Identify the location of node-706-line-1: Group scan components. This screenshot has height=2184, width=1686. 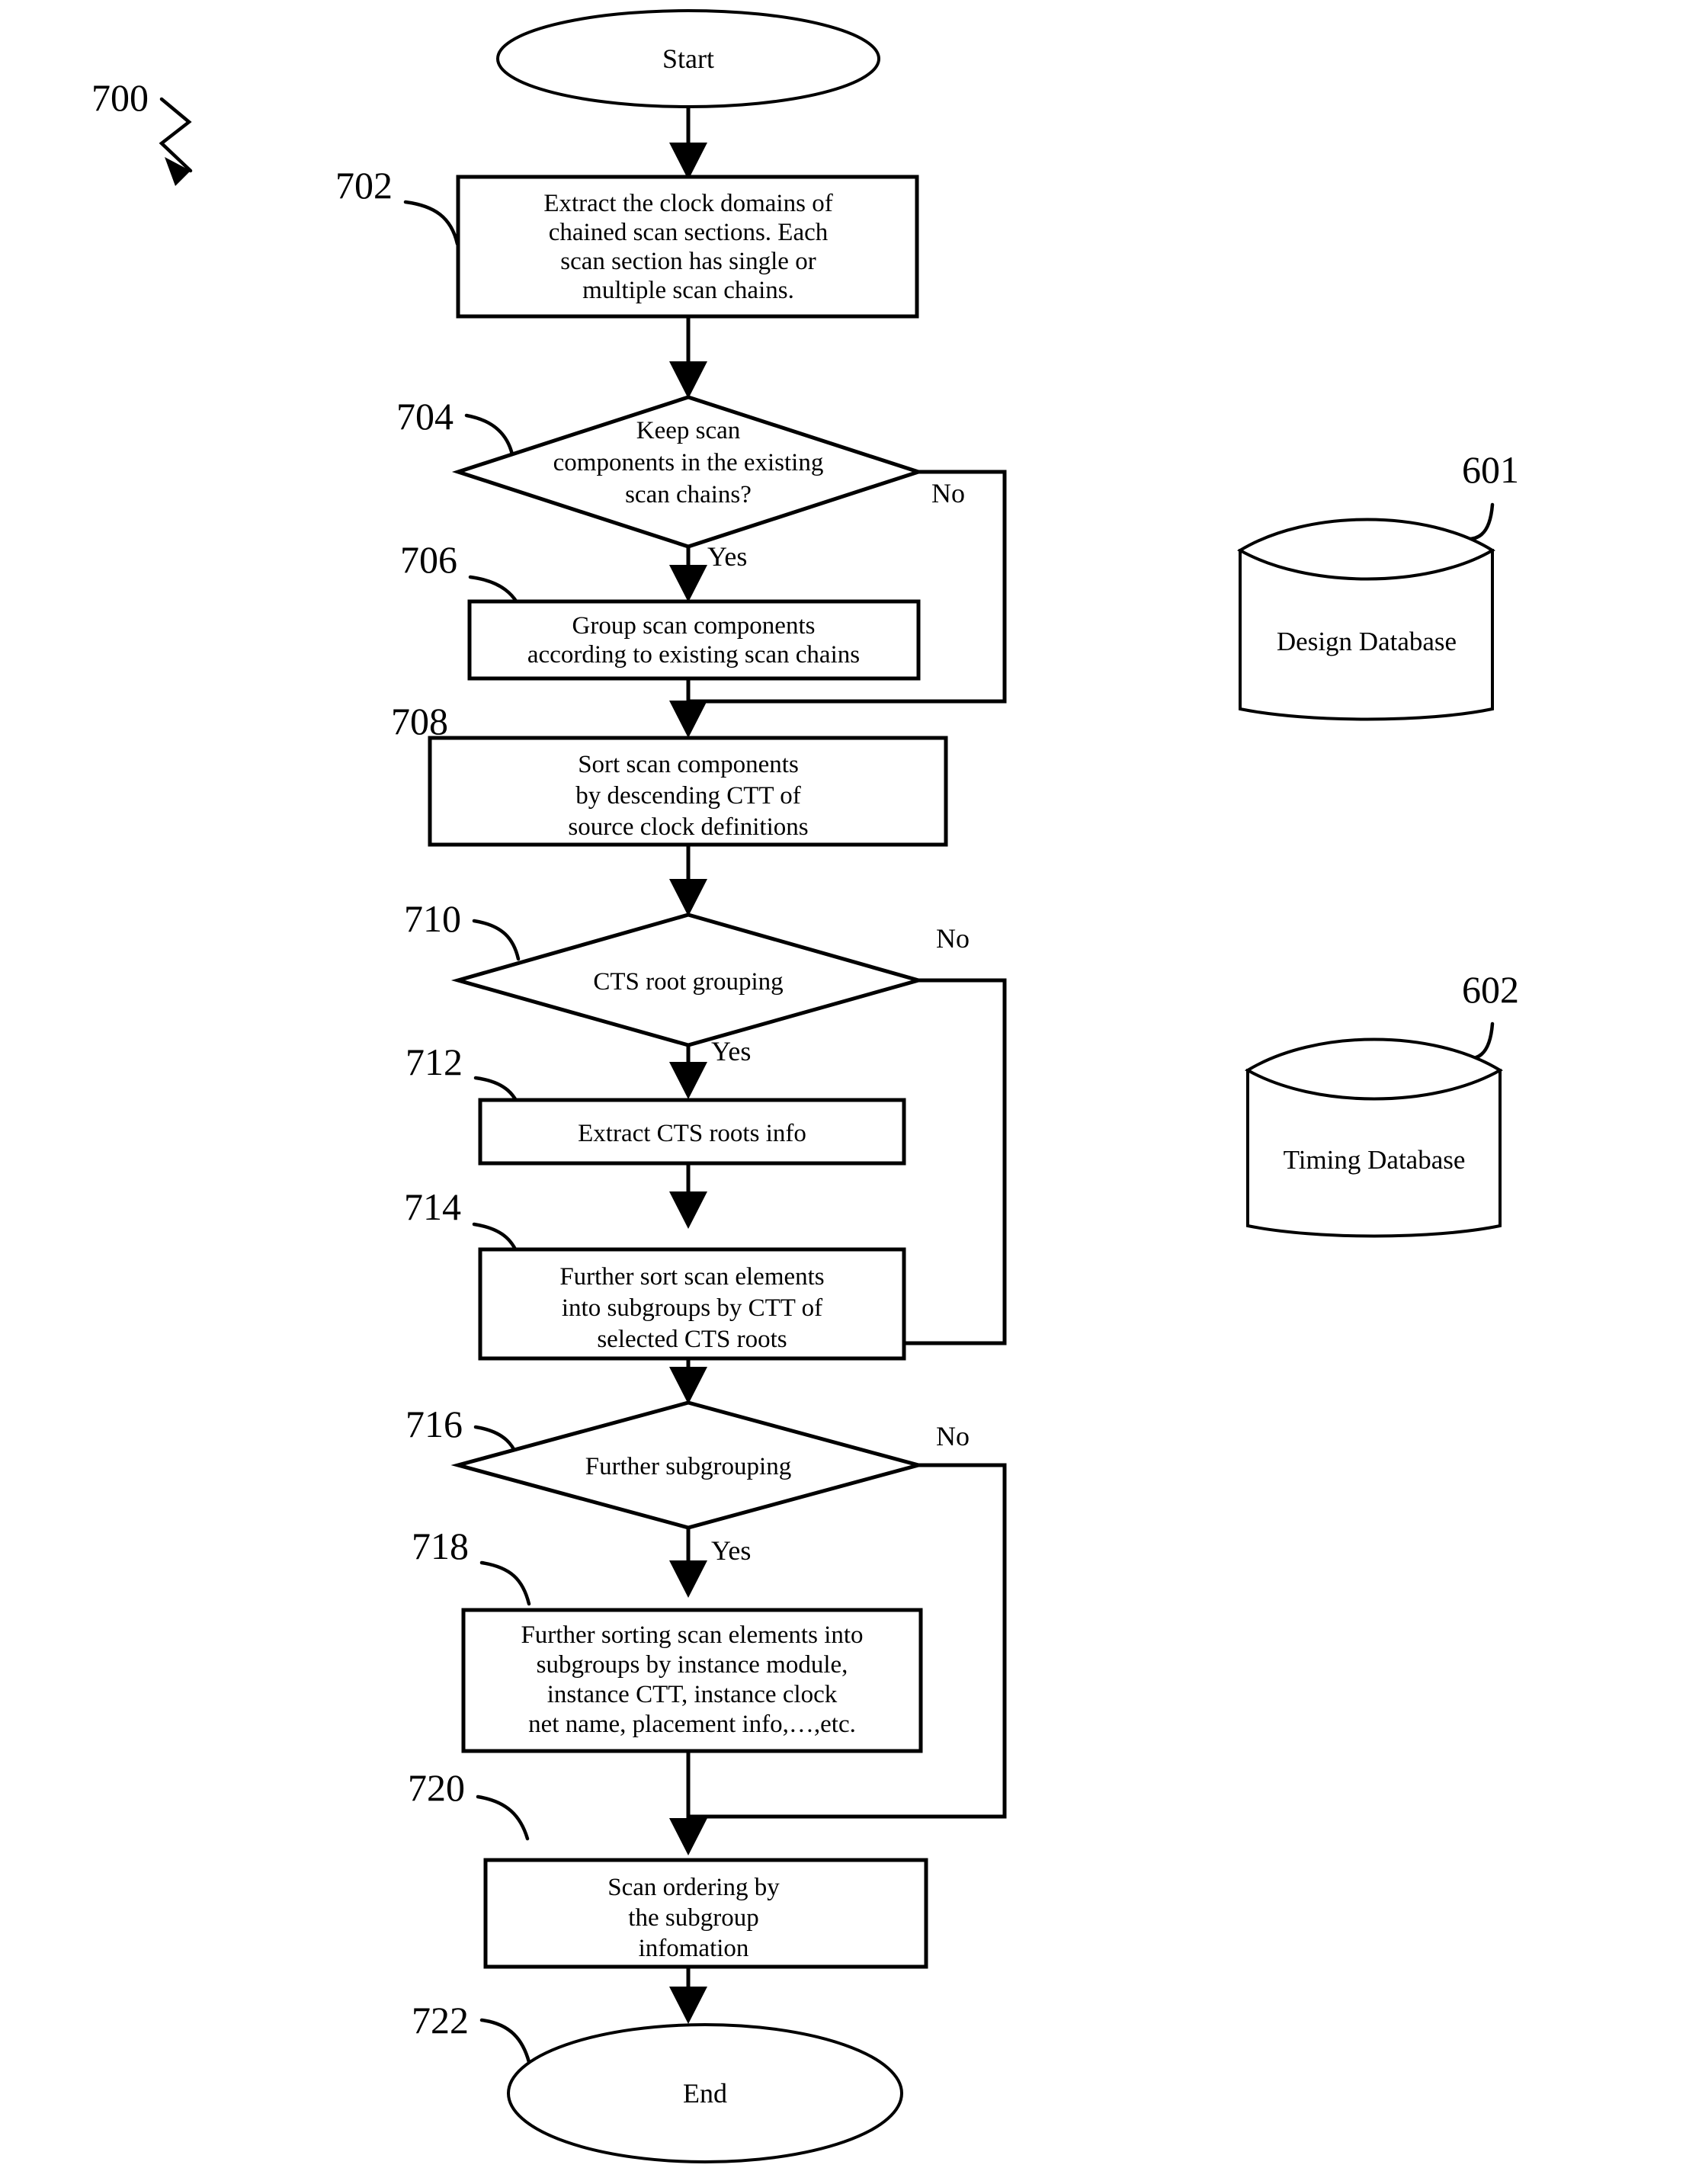
(694, 626).